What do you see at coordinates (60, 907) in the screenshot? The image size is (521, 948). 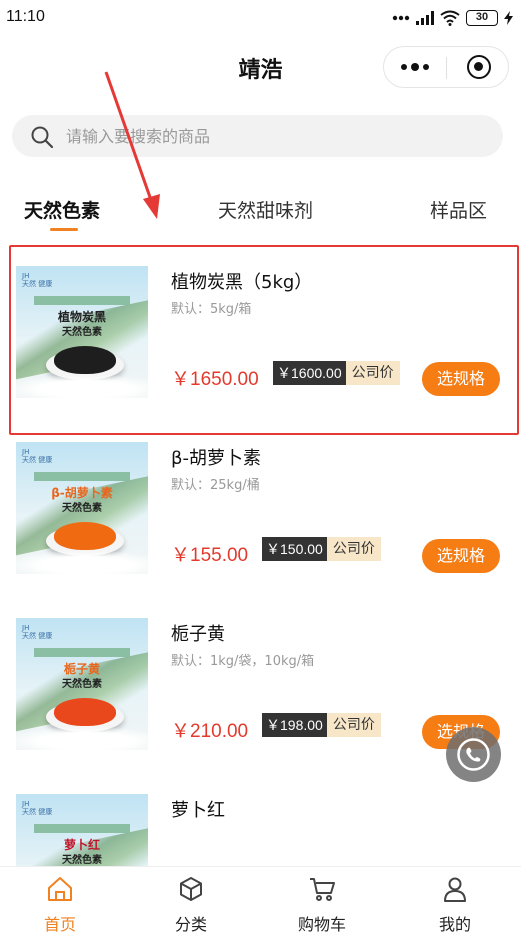 I see `tabbar-item-home: 首页` at bounding box center [60, 907].